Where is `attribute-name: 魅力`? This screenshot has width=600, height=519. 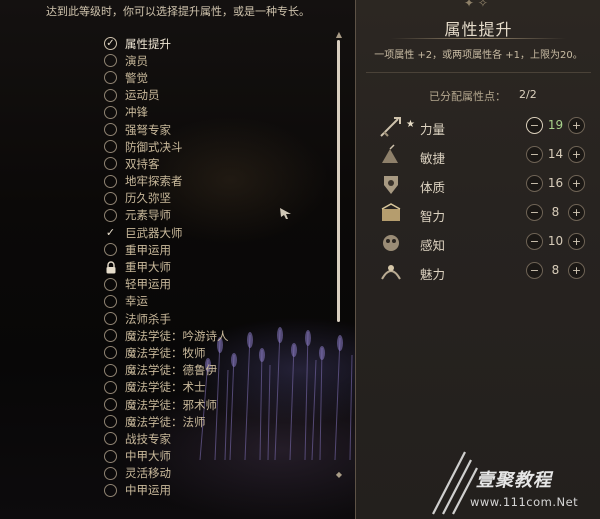 attribute-name: 魅力 is located at coordinates (433, 274).